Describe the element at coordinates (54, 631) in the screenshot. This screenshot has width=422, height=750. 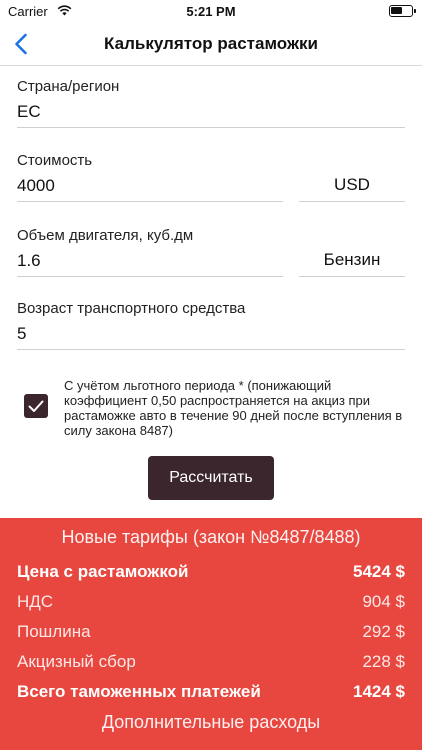
I see `result-label: Пошлина` at that location.